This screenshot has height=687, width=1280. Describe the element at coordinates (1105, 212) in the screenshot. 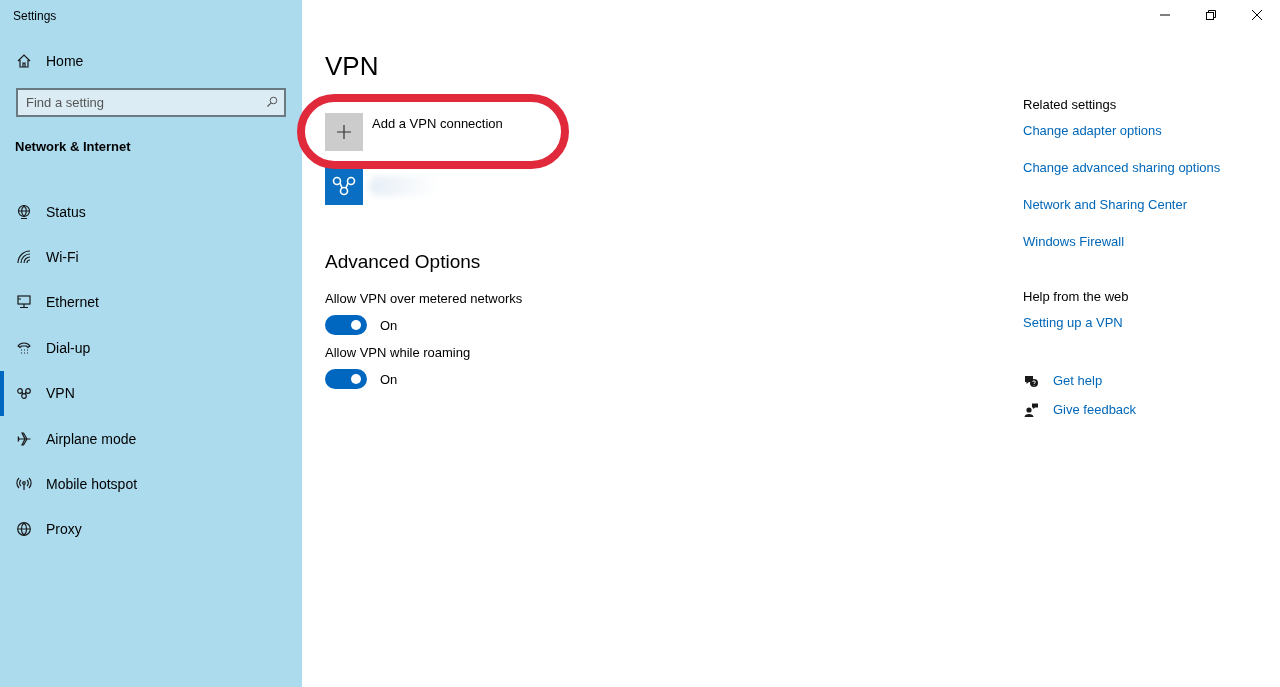

I see `related-link: Network and Sharing Center` at that location.